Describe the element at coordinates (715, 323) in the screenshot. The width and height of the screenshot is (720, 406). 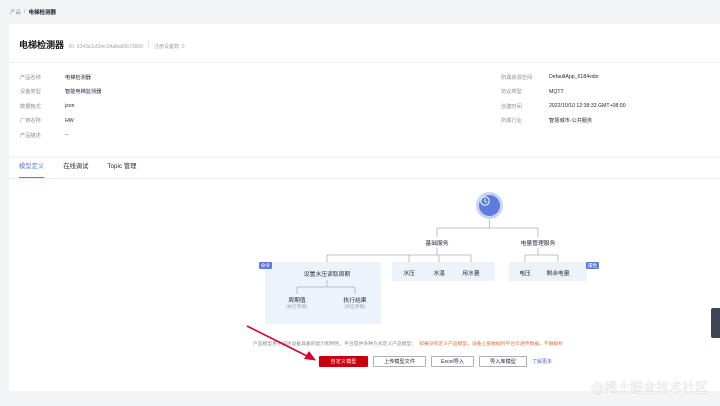
I see `side-drawer-handle` at that location.